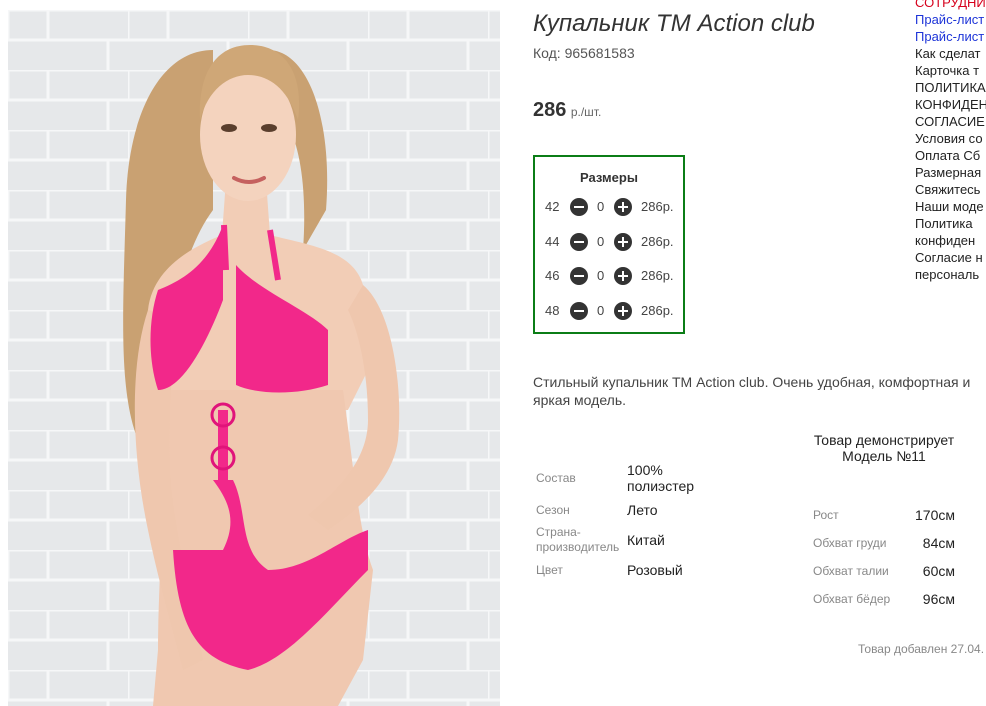  What do you see at coordinates (609, 276) in the screenshot?
I see `size-row: 46 0 286р.` at bounding box center [609, 276].